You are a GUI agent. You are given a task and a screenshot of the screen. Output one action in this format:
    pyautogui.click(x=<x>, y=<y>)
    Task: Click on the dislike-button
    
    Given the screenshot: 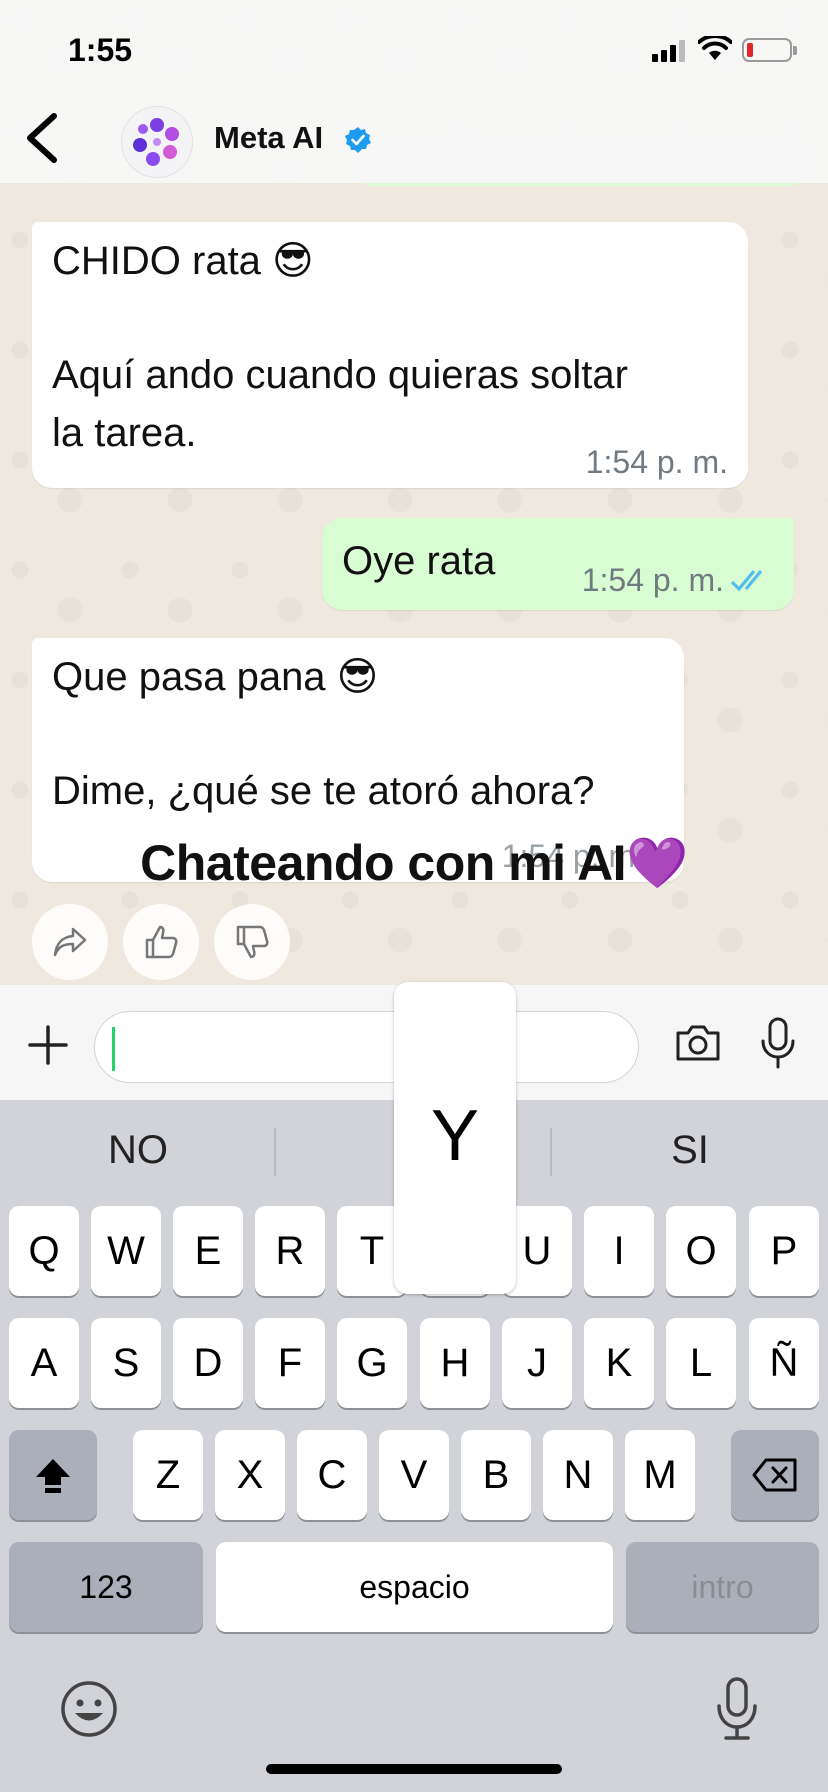 What is the action you would take?
    pyautogui.click(x=252, y=942)
    